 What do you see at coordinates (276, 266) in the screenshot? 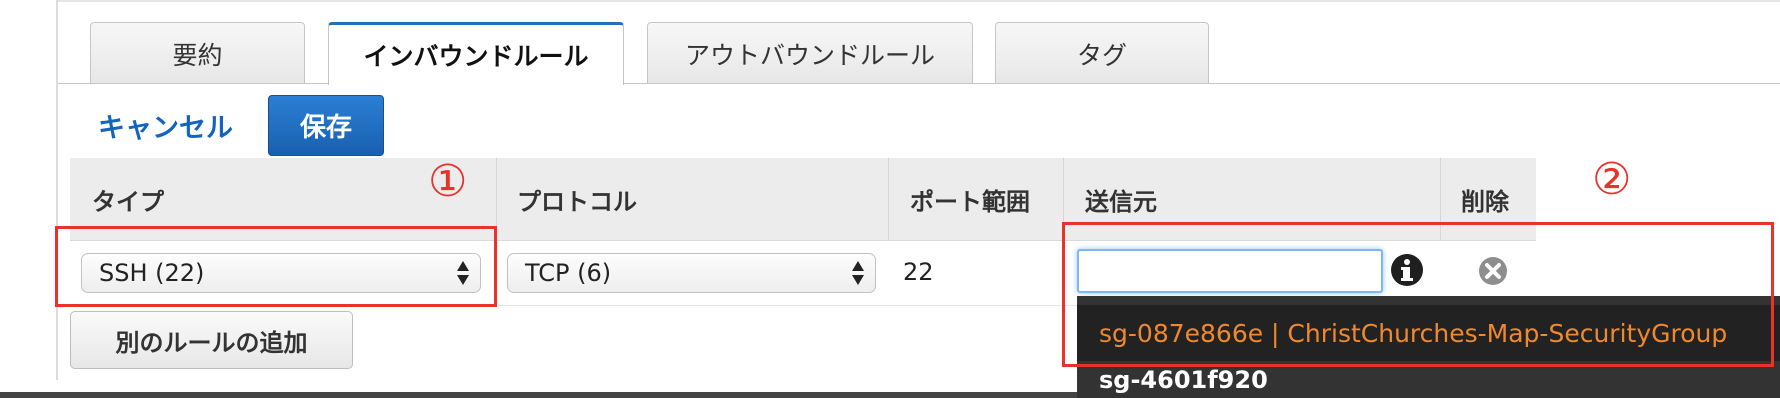
I see `annotation-box-one` at bounding box center [276, 266].